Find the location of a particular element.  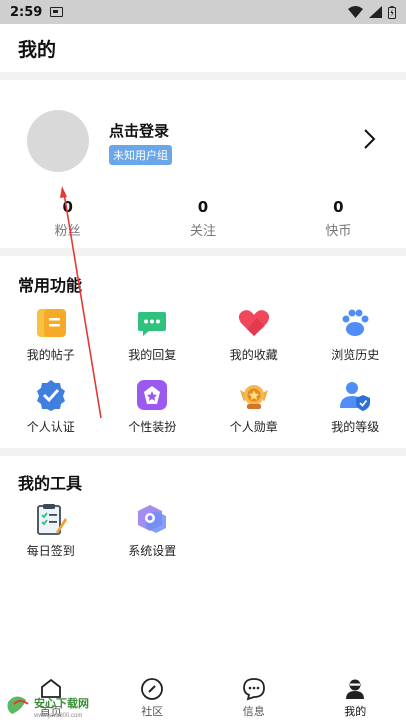

common-functions-title: 常用功能 is located at coordinates (50, 285).